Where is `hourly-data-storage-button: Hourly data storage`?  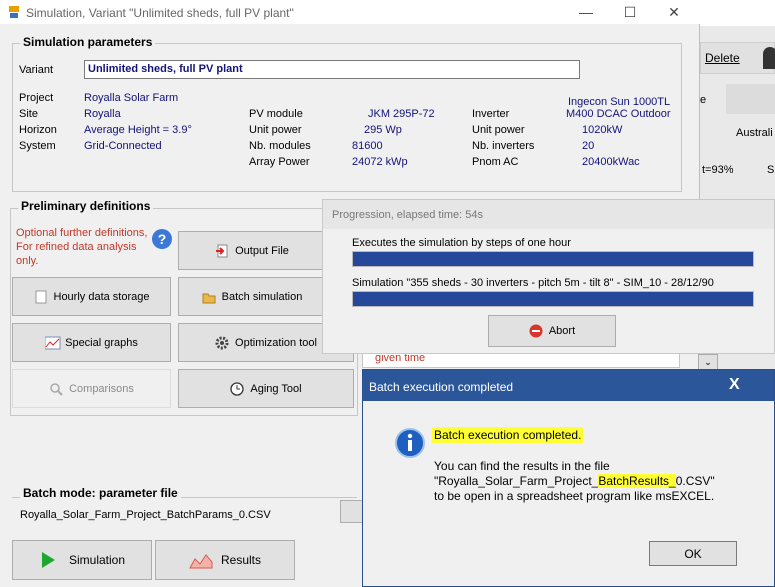 hourly-data-storage-button: Hourly data storage is located at coordinates (91, 296).